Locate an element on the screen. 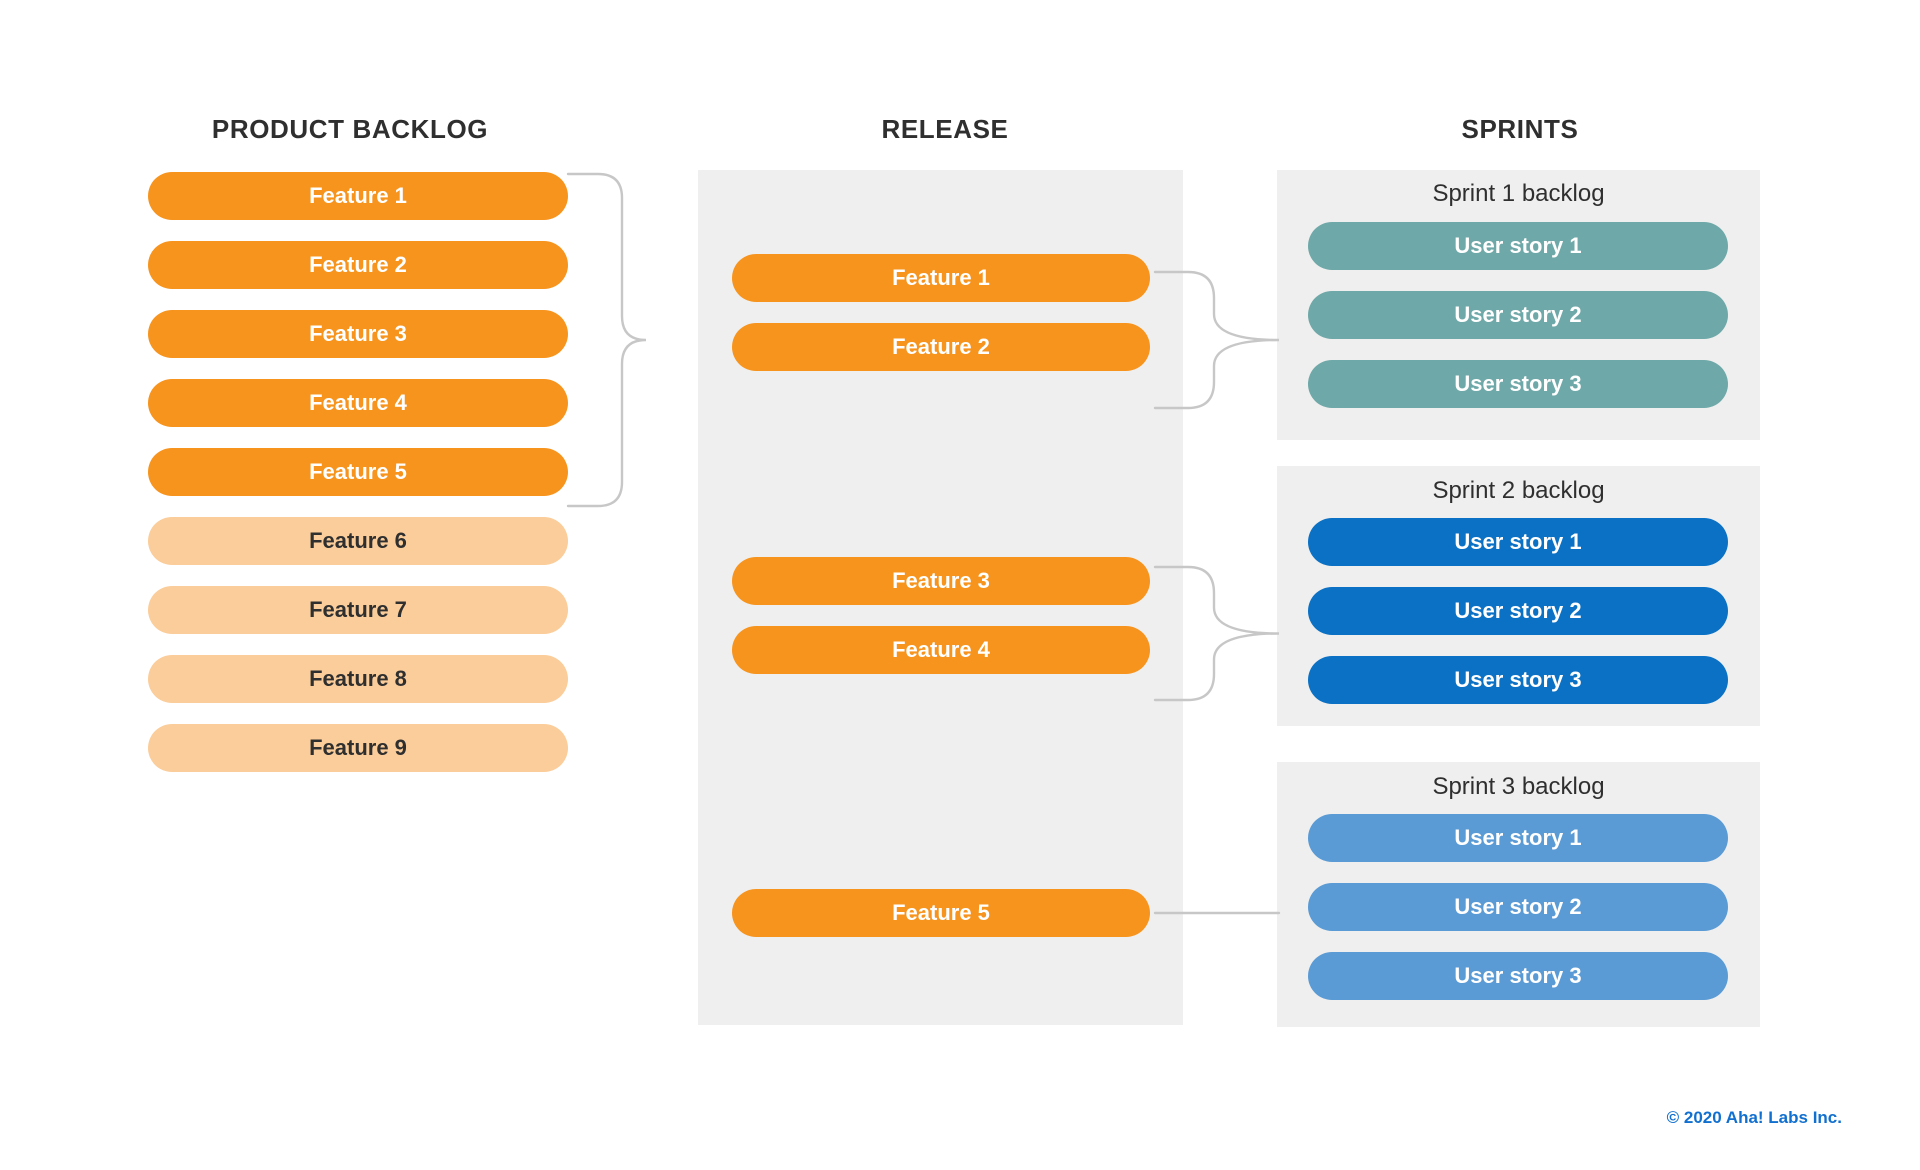  sprint-2-user-story-3-label: User story 3 is located at coordinates (1518, 679).